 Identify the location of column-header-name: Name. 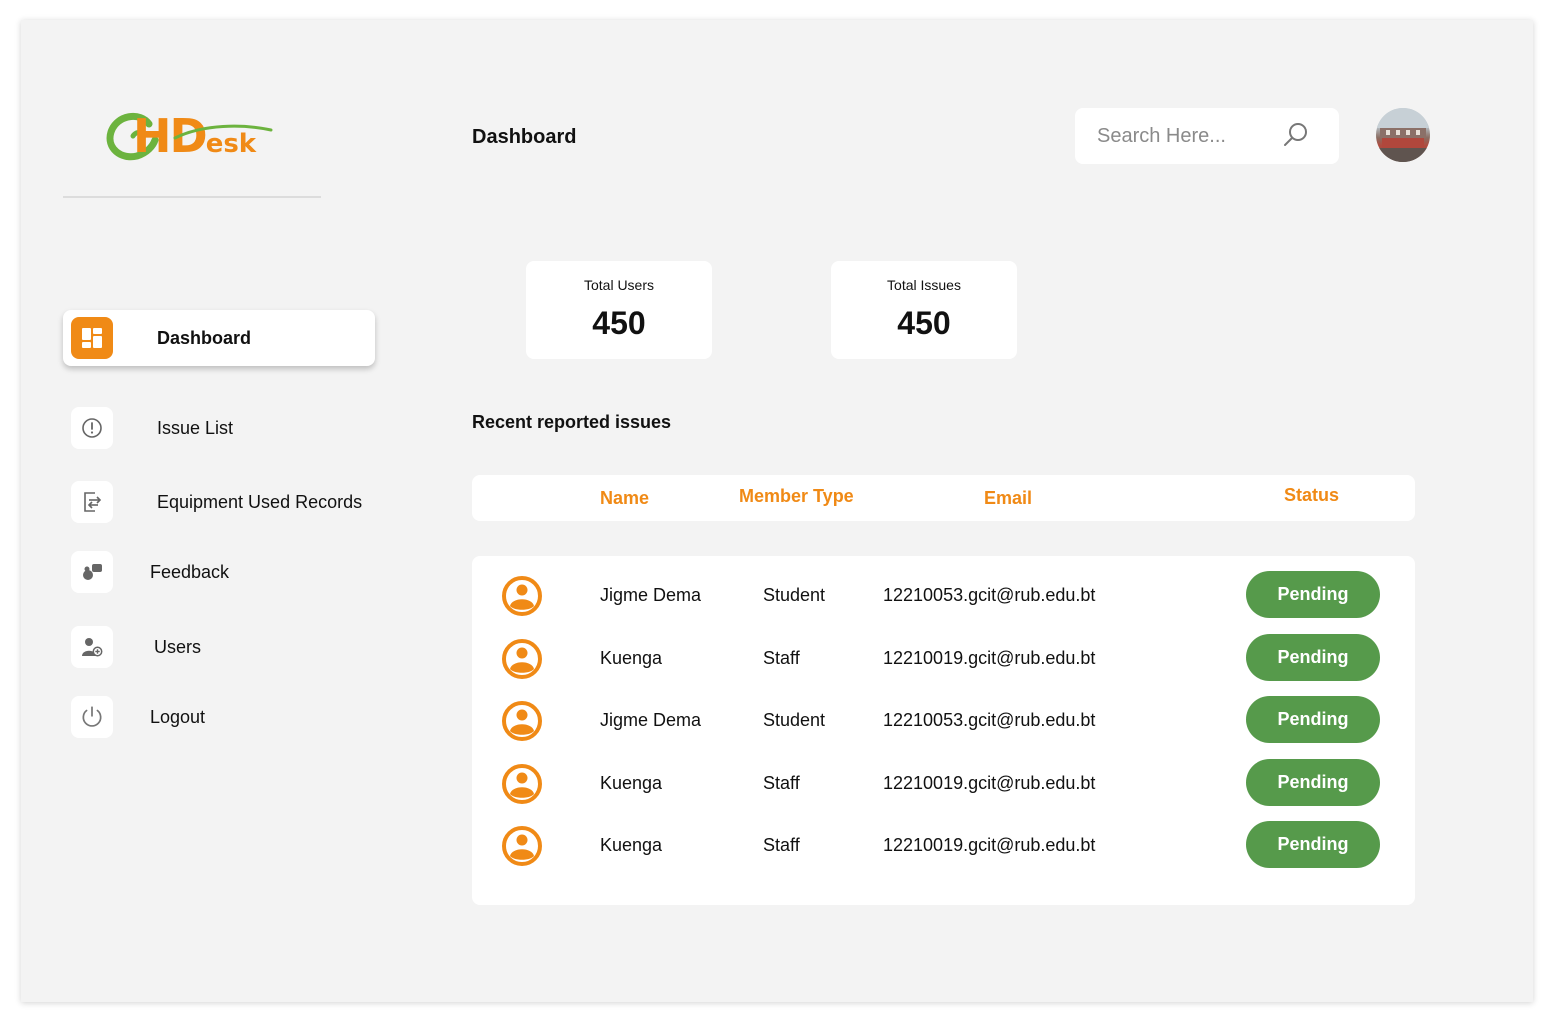
(625, 498).